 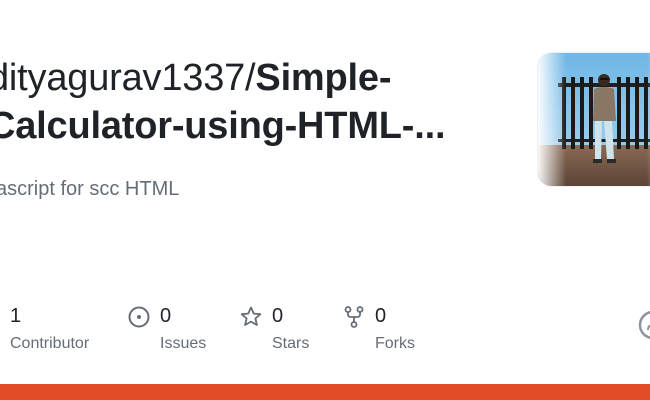 What do you see at coordinates (182, 328) in the screenshot?
I see `stat-issues: 0 Issues` at bounding box center [182, 328].